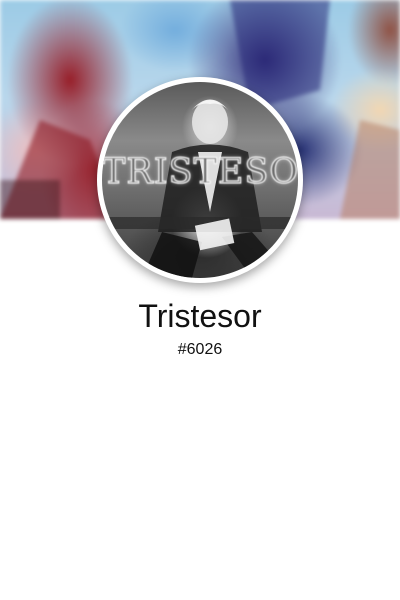 This screenshot has width=400, height=600. What do you see at coordinates (200, 316) in the screenshot?
I see `display-name: Tristesor` at bounding box center [200, 316].